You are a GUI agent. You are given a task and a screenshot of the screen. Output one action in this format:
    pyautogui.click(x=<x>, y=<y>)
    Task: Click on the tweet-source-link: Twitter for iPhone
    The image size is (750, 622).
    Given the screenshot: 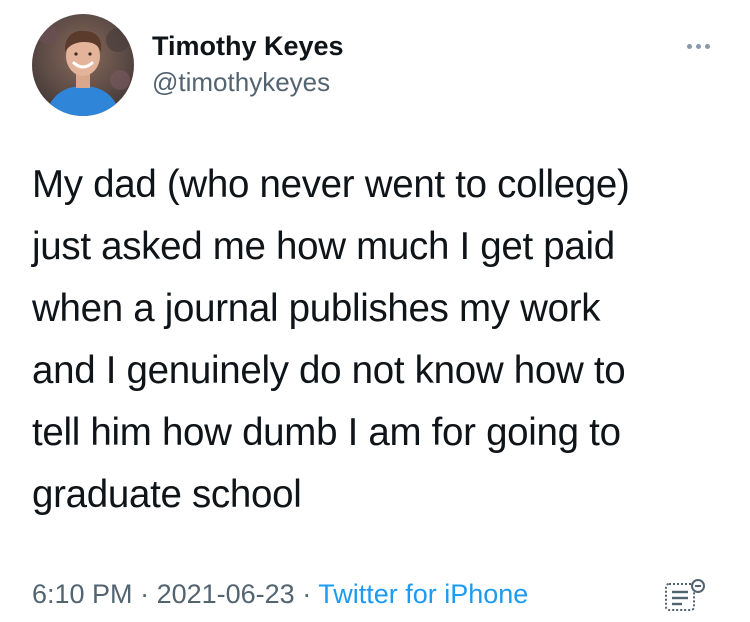 What is the action you would take?
    pyautogui.click(x=423, y=594)
    